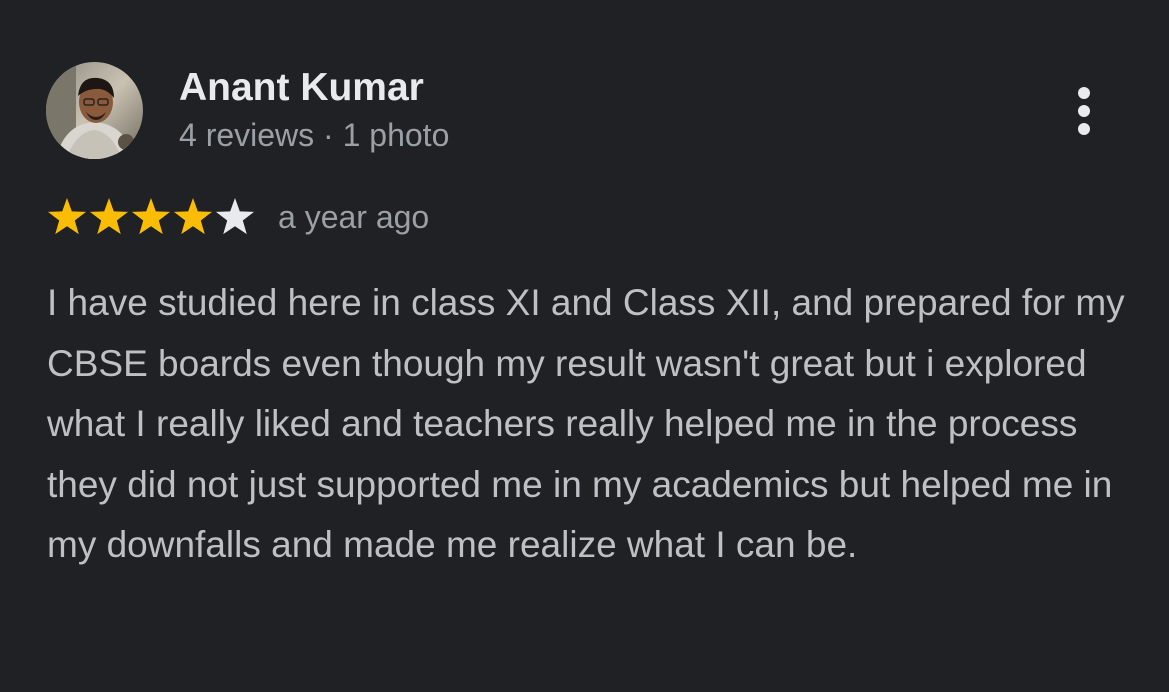 The height and width of the screenshot is (692, 1169). I want to click on author-meta: 4 reviews · 1 photo, so click(314, 135).